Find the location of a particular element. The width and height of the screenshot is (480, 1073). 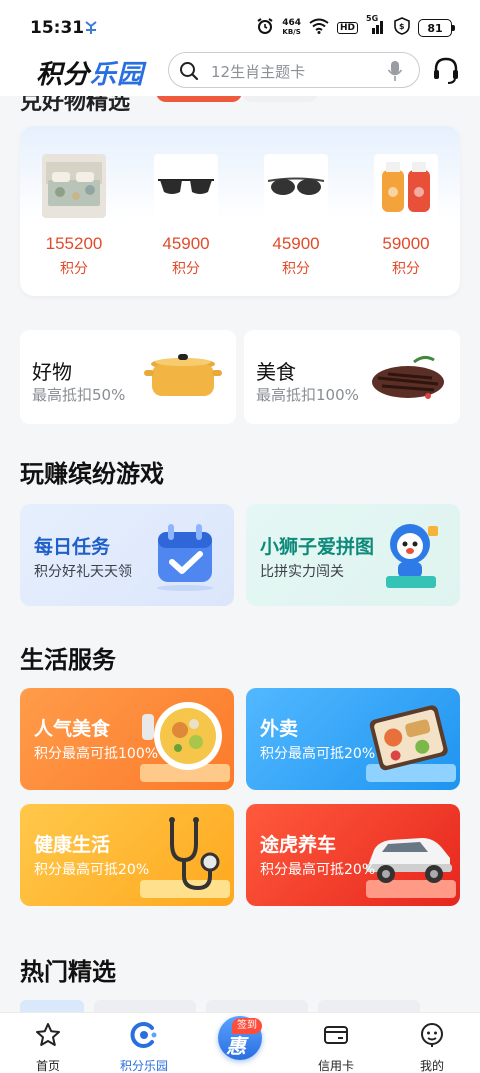

product-item: 155200 积分 is located at coordinates (74, 216).